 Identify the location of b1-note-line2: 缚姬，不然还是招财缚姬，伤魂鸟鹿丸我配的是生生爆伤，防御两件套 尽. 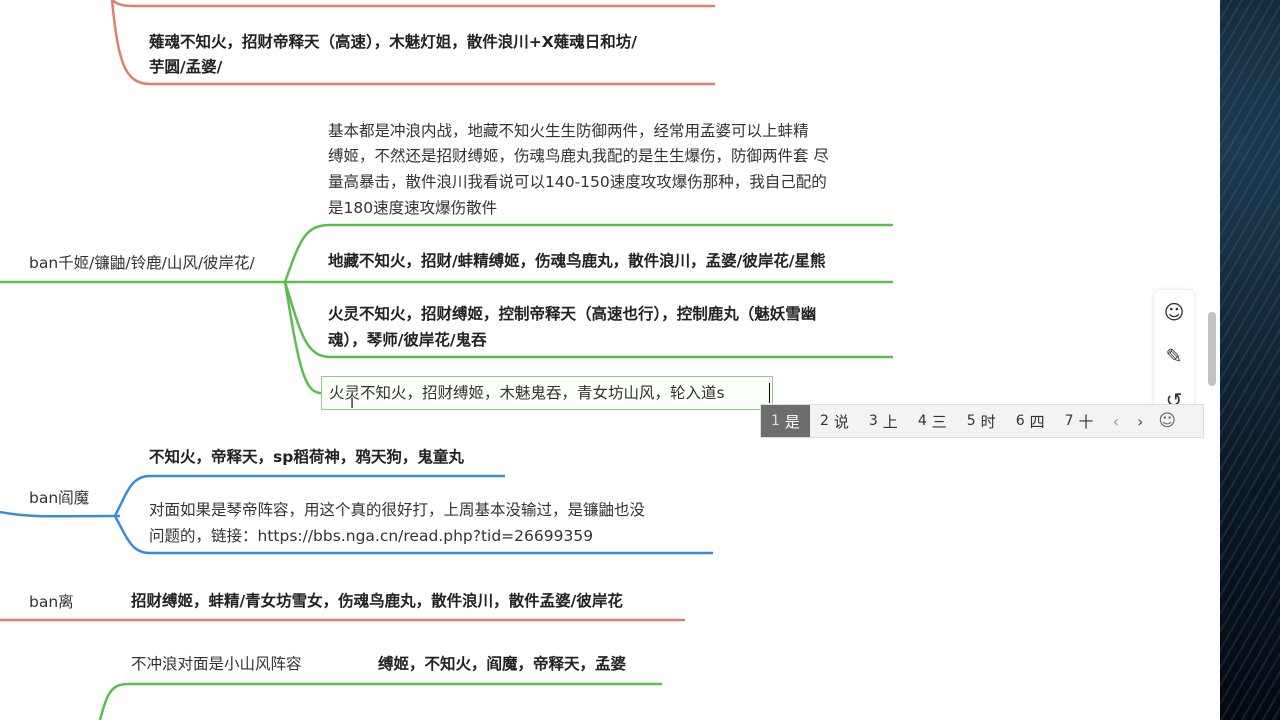
(578, 156).